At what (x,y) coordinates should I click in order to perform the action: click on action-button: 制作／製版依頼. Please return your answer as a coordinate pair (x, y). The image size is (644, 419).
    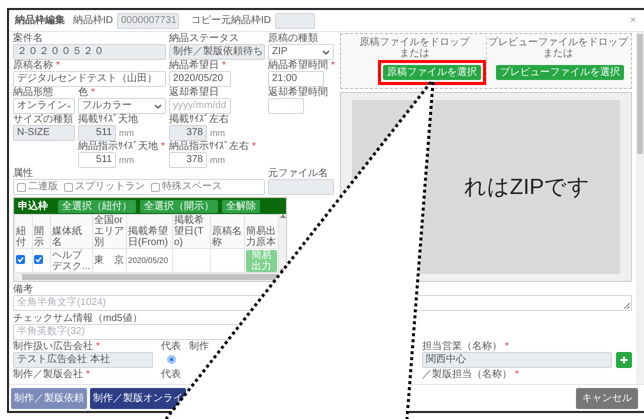
    Looking at the image, I should click on (49, 398).